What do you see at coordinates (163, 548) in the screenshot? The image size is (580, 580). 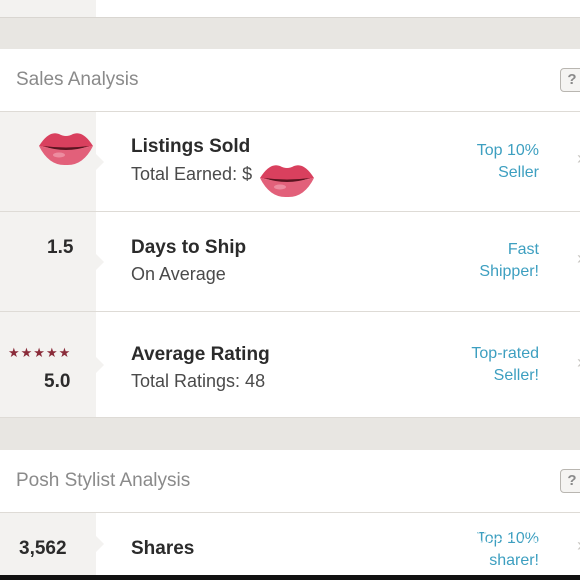 I see `shares-title: Shares` at bounding box center [163, 548].